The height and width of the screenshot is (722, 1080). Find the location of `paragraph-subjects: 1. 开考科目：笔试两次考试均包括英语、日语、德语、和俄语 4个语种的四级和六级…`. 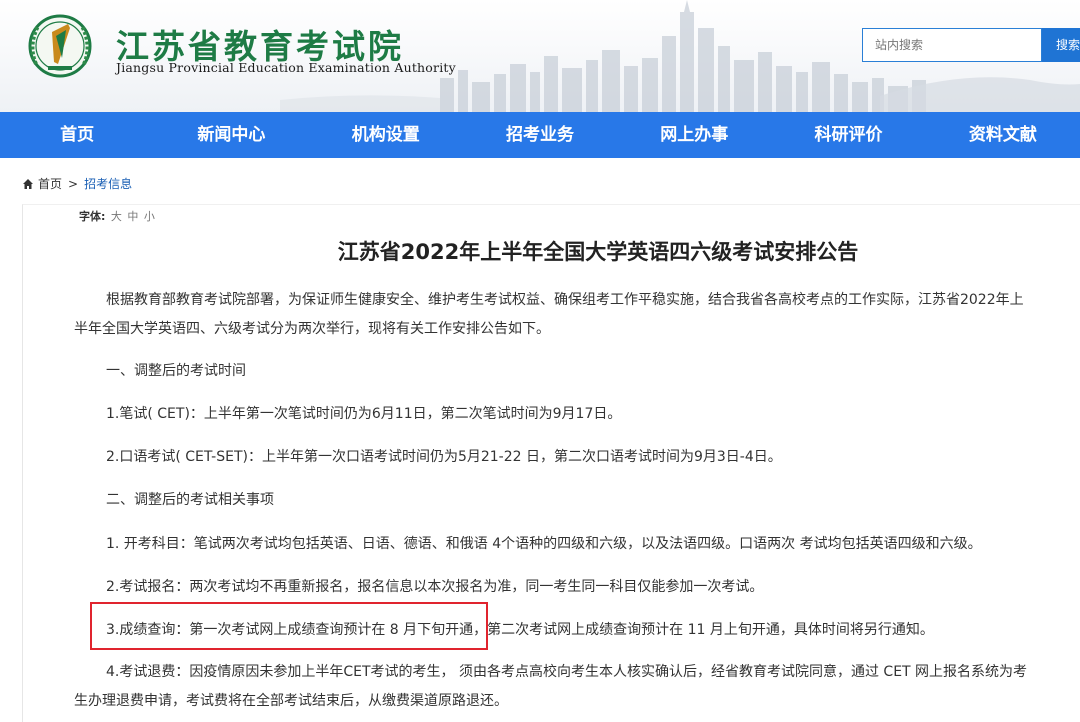

paragraph-subjects: 1. 开考科目：笔试两次考试均包括英语、日语、德语、和俄语 4个语种的四级和六级… is located at coordinates (544, 544).